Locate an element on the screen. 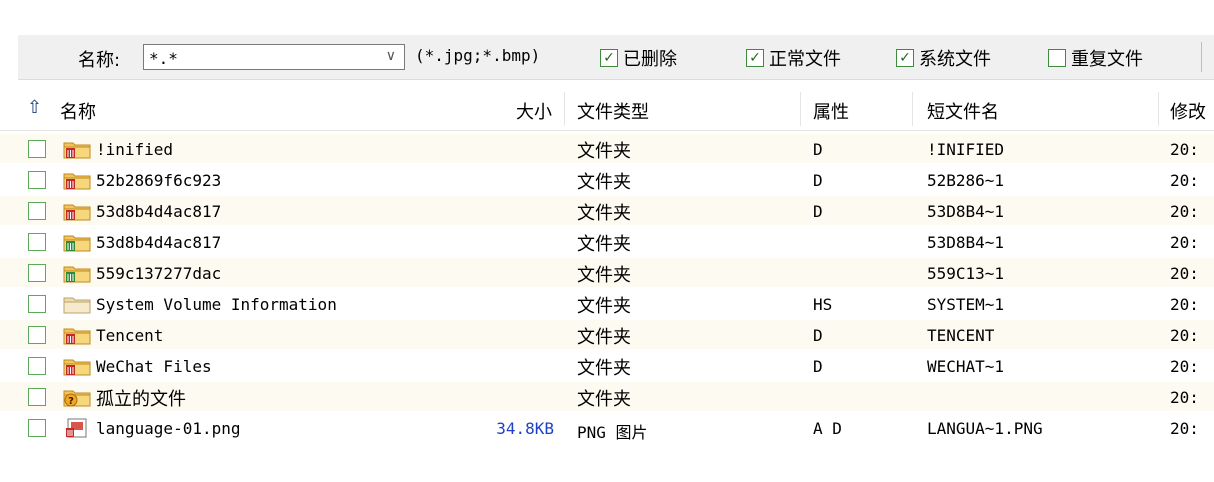 Image resolution: width=1214 pixels, height=482 pixels. file-row: 52b2869f6c923 文件夹 D 52B286~1 20: is located at coordinates (607, 179).